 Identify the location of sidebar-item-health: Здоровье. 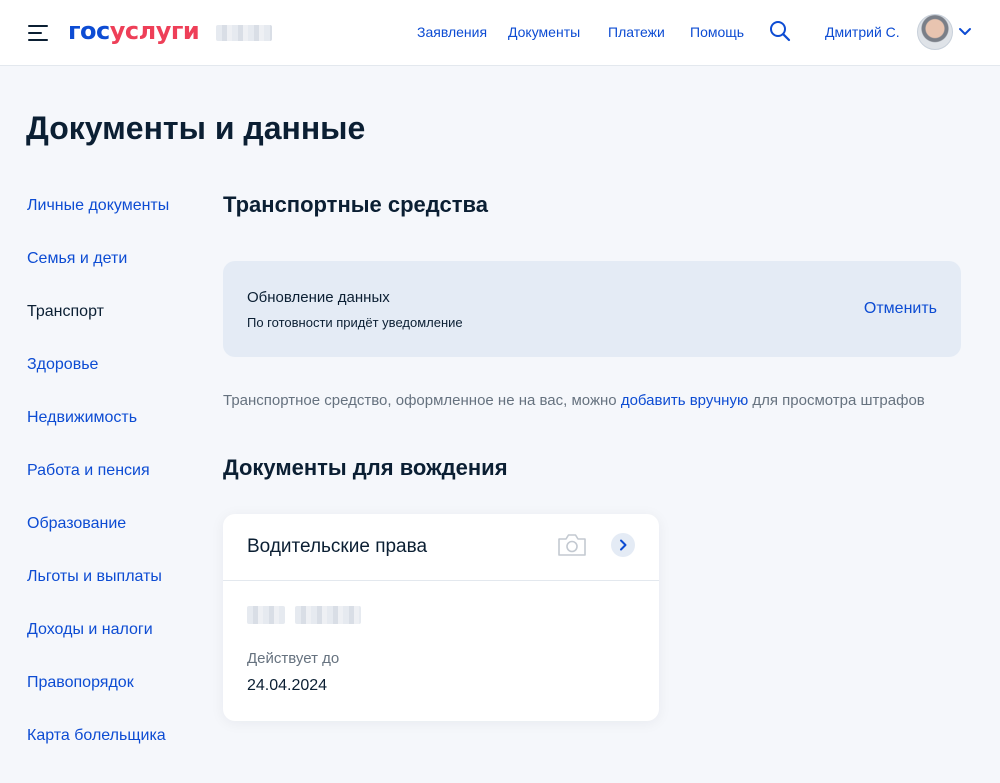
(62, 365).